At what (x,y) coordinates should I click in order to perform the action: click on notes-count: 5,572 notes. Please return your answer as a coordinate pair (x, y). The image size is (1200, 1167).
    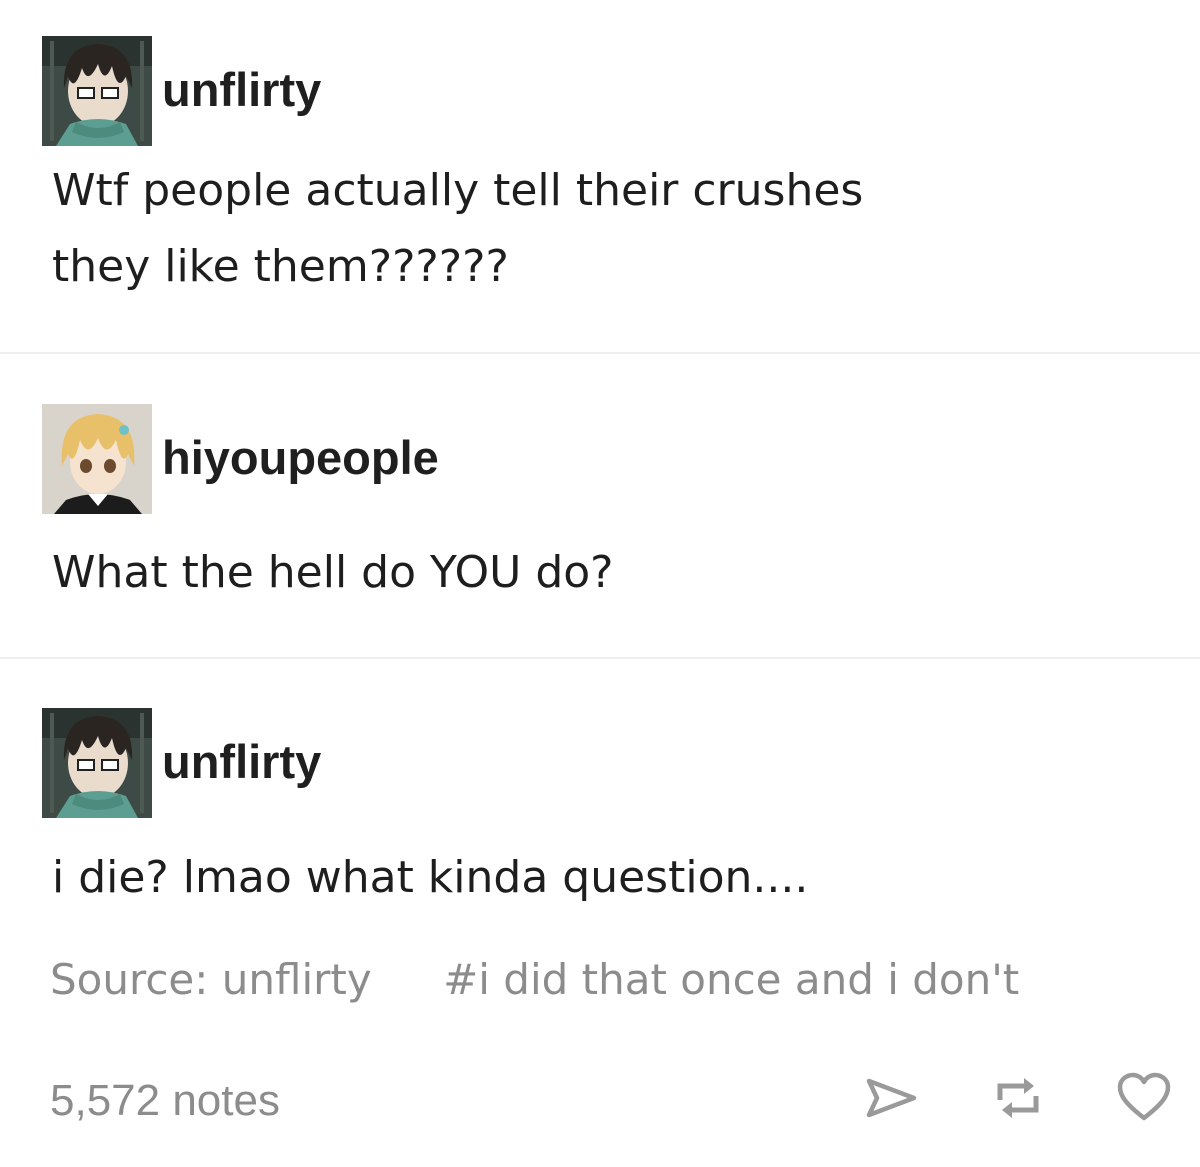
    Looking at the image, I should click on (165, 1101).